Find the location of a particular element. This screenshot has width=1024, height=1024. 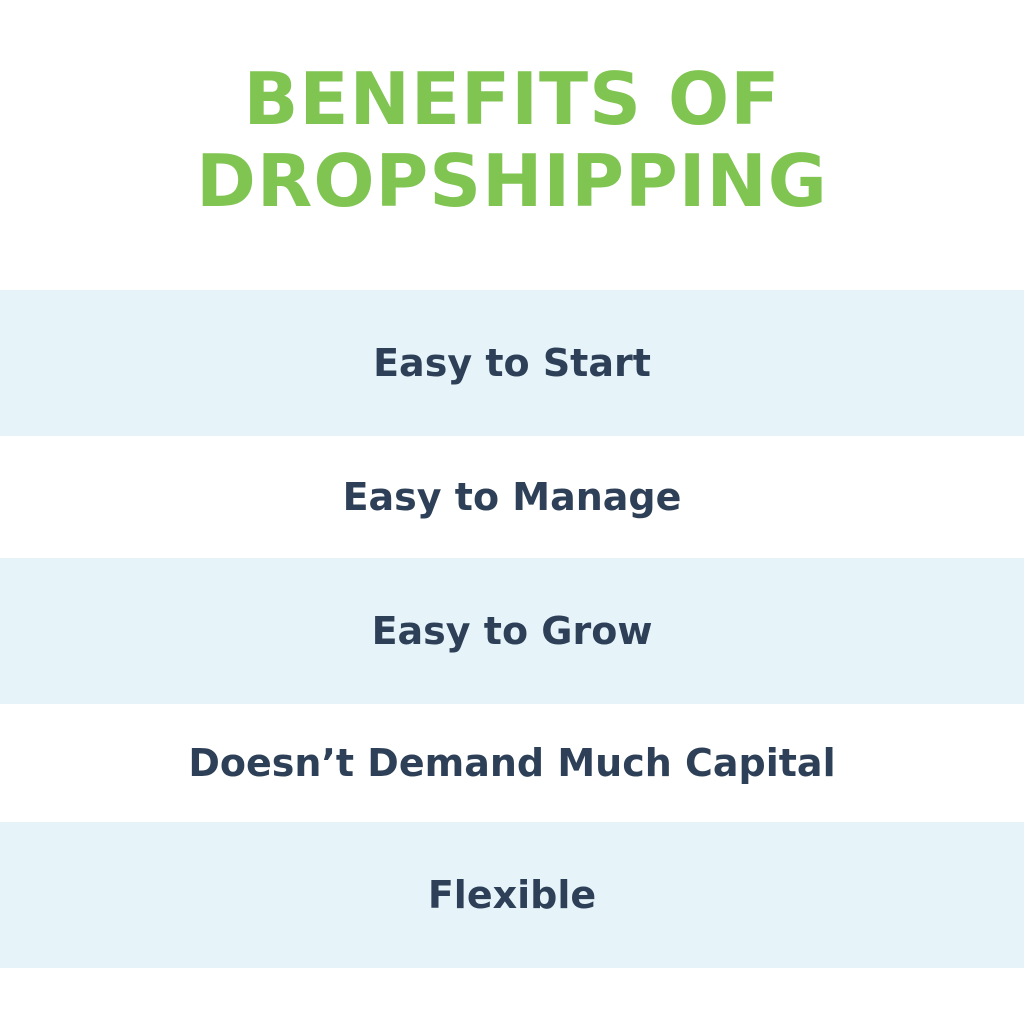

benefit-row-capital: Doesn’t Demand Much Capital is located at coordinates (512, 763).